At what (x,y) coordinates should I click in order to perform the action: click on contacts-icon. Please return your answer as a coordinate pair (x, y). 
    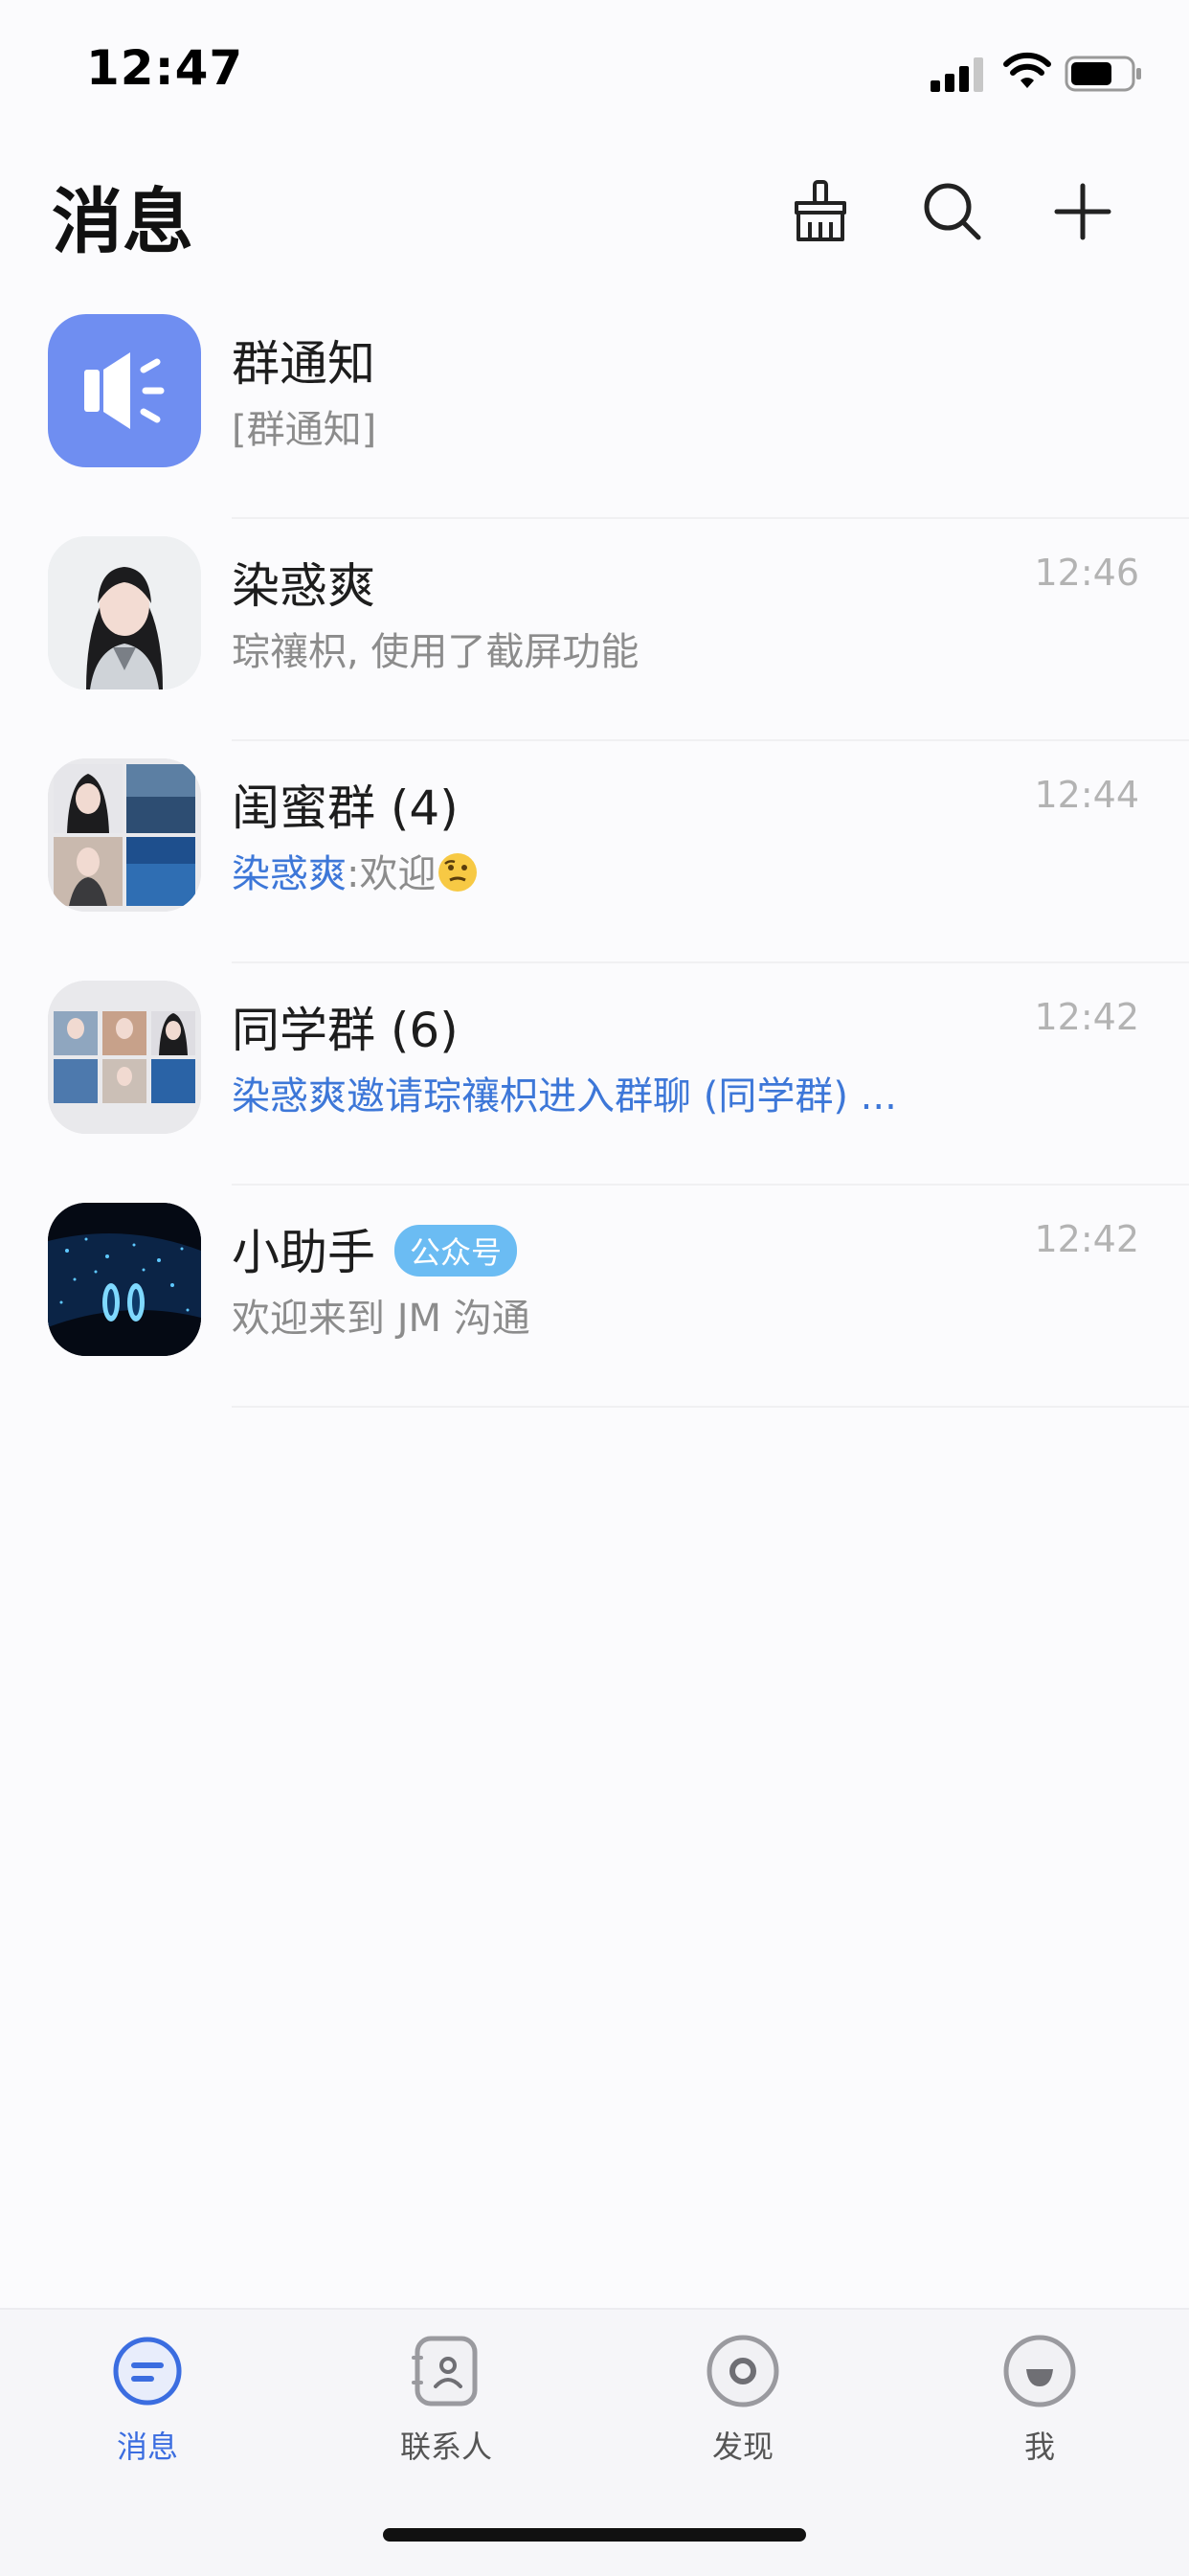
    Looking at the image, I should click on (445, 2371).